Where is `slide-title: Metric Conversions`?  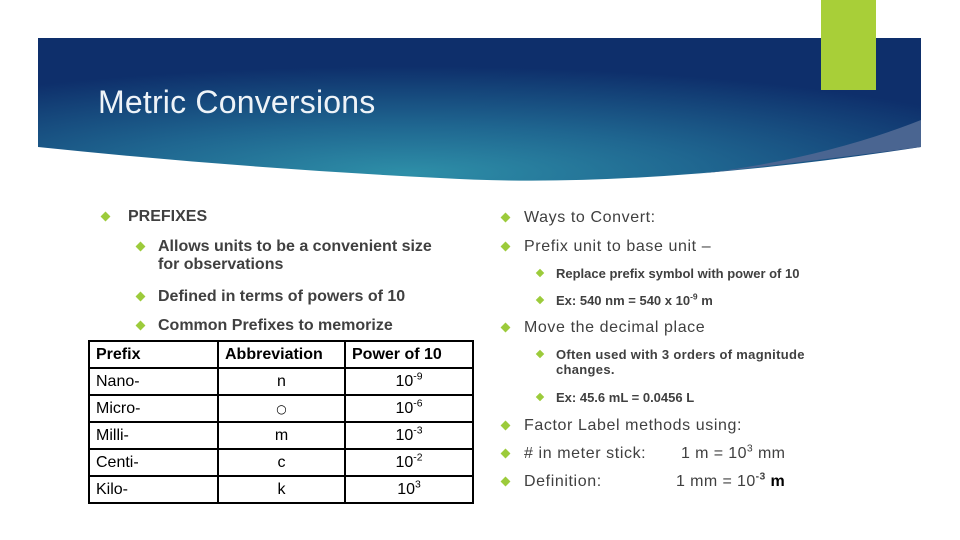
slide-title: Metric Conversions is located at coordinates (237, 102).